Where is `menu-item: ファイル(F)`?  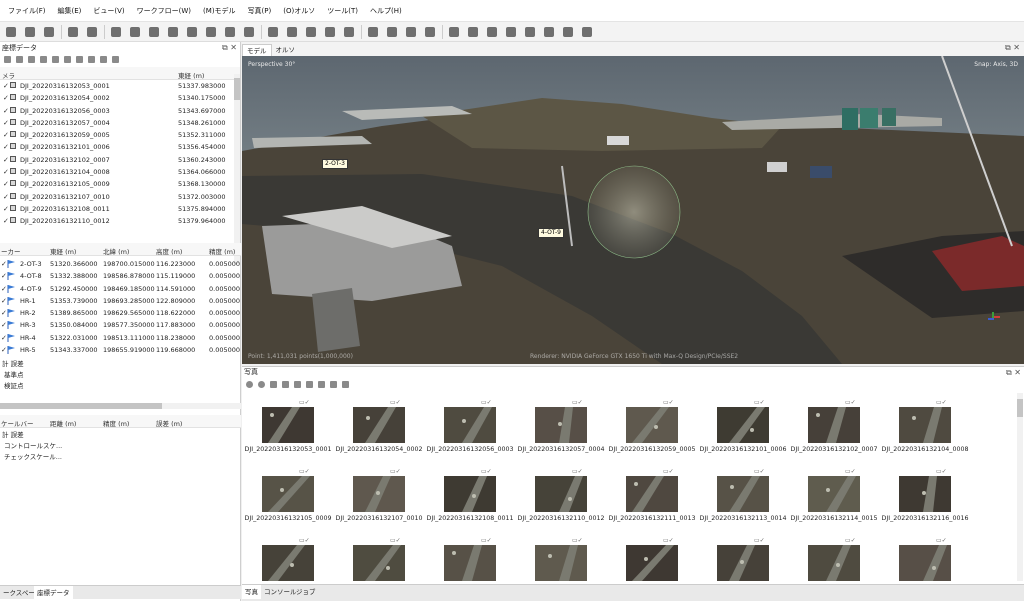
menu-item: ファイル(F) is located at coordinates (27, 11).